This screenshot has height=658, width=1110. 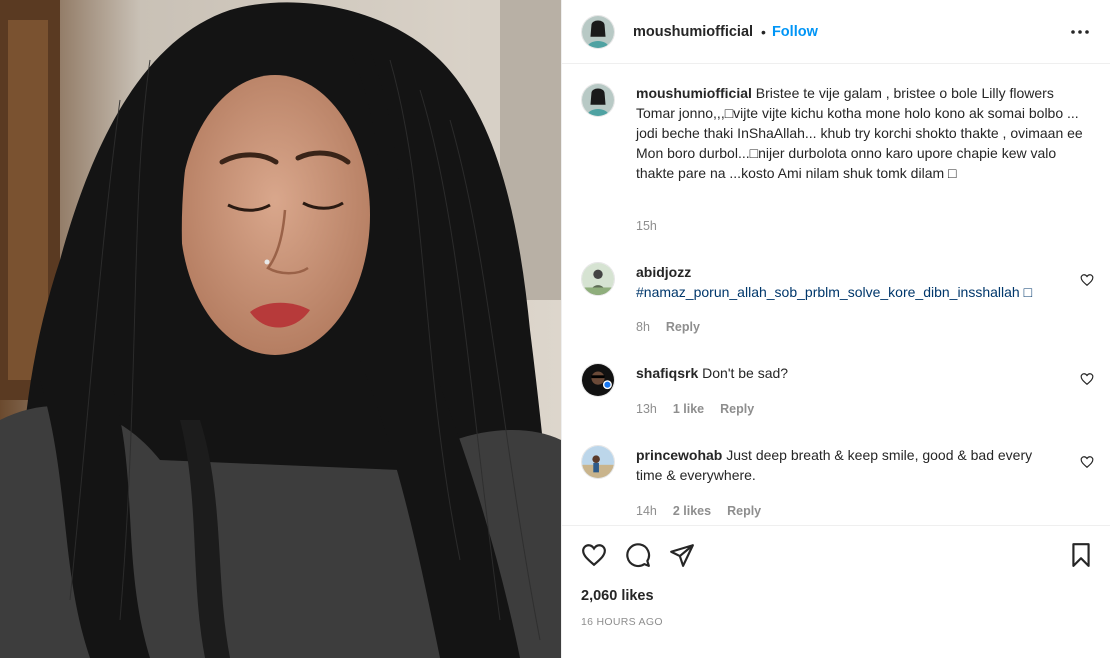 I want to click on comment-username: shafiqsrk, so click(x=667, y=373).